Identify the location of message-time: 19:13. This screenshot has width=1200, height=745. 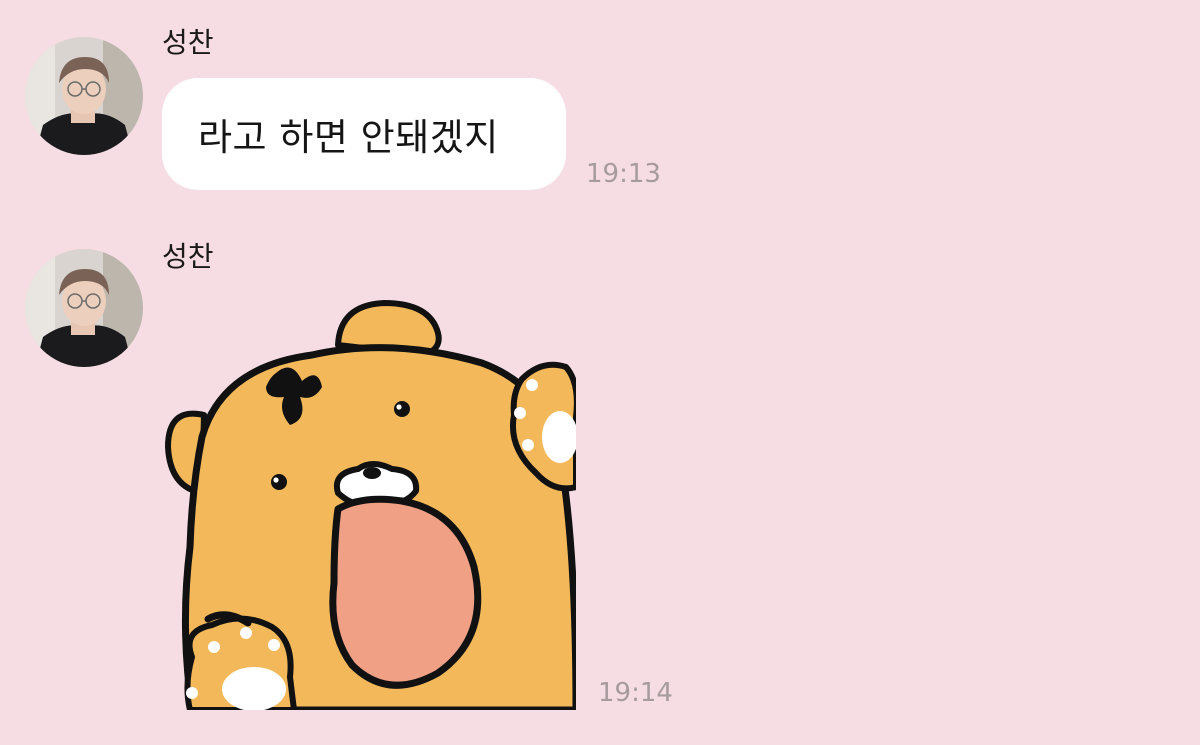
(623, 174).